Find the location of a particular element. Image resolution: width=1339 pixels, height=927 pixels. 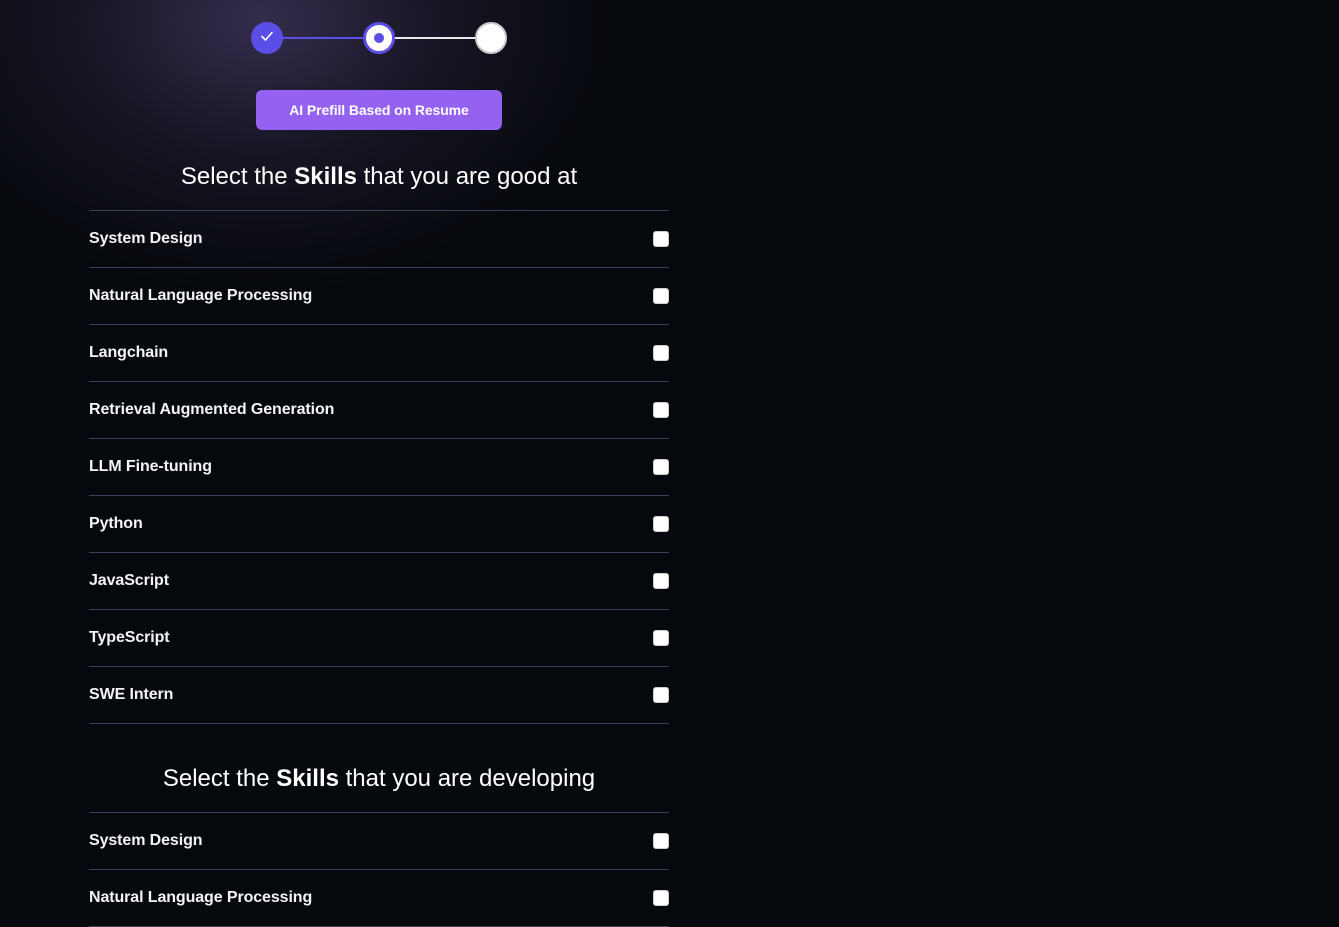

title-suffix: that you are good at is located at coordinates (467, 176).